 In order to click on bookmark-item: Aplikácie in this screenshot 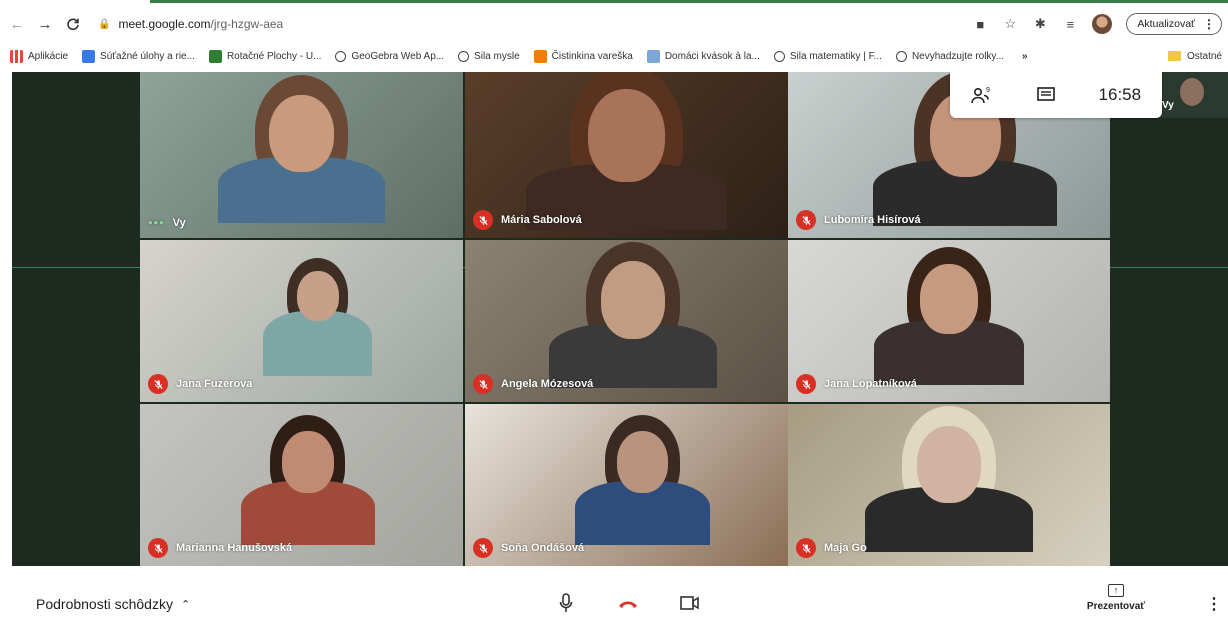, I will do `click(39, 56)`.